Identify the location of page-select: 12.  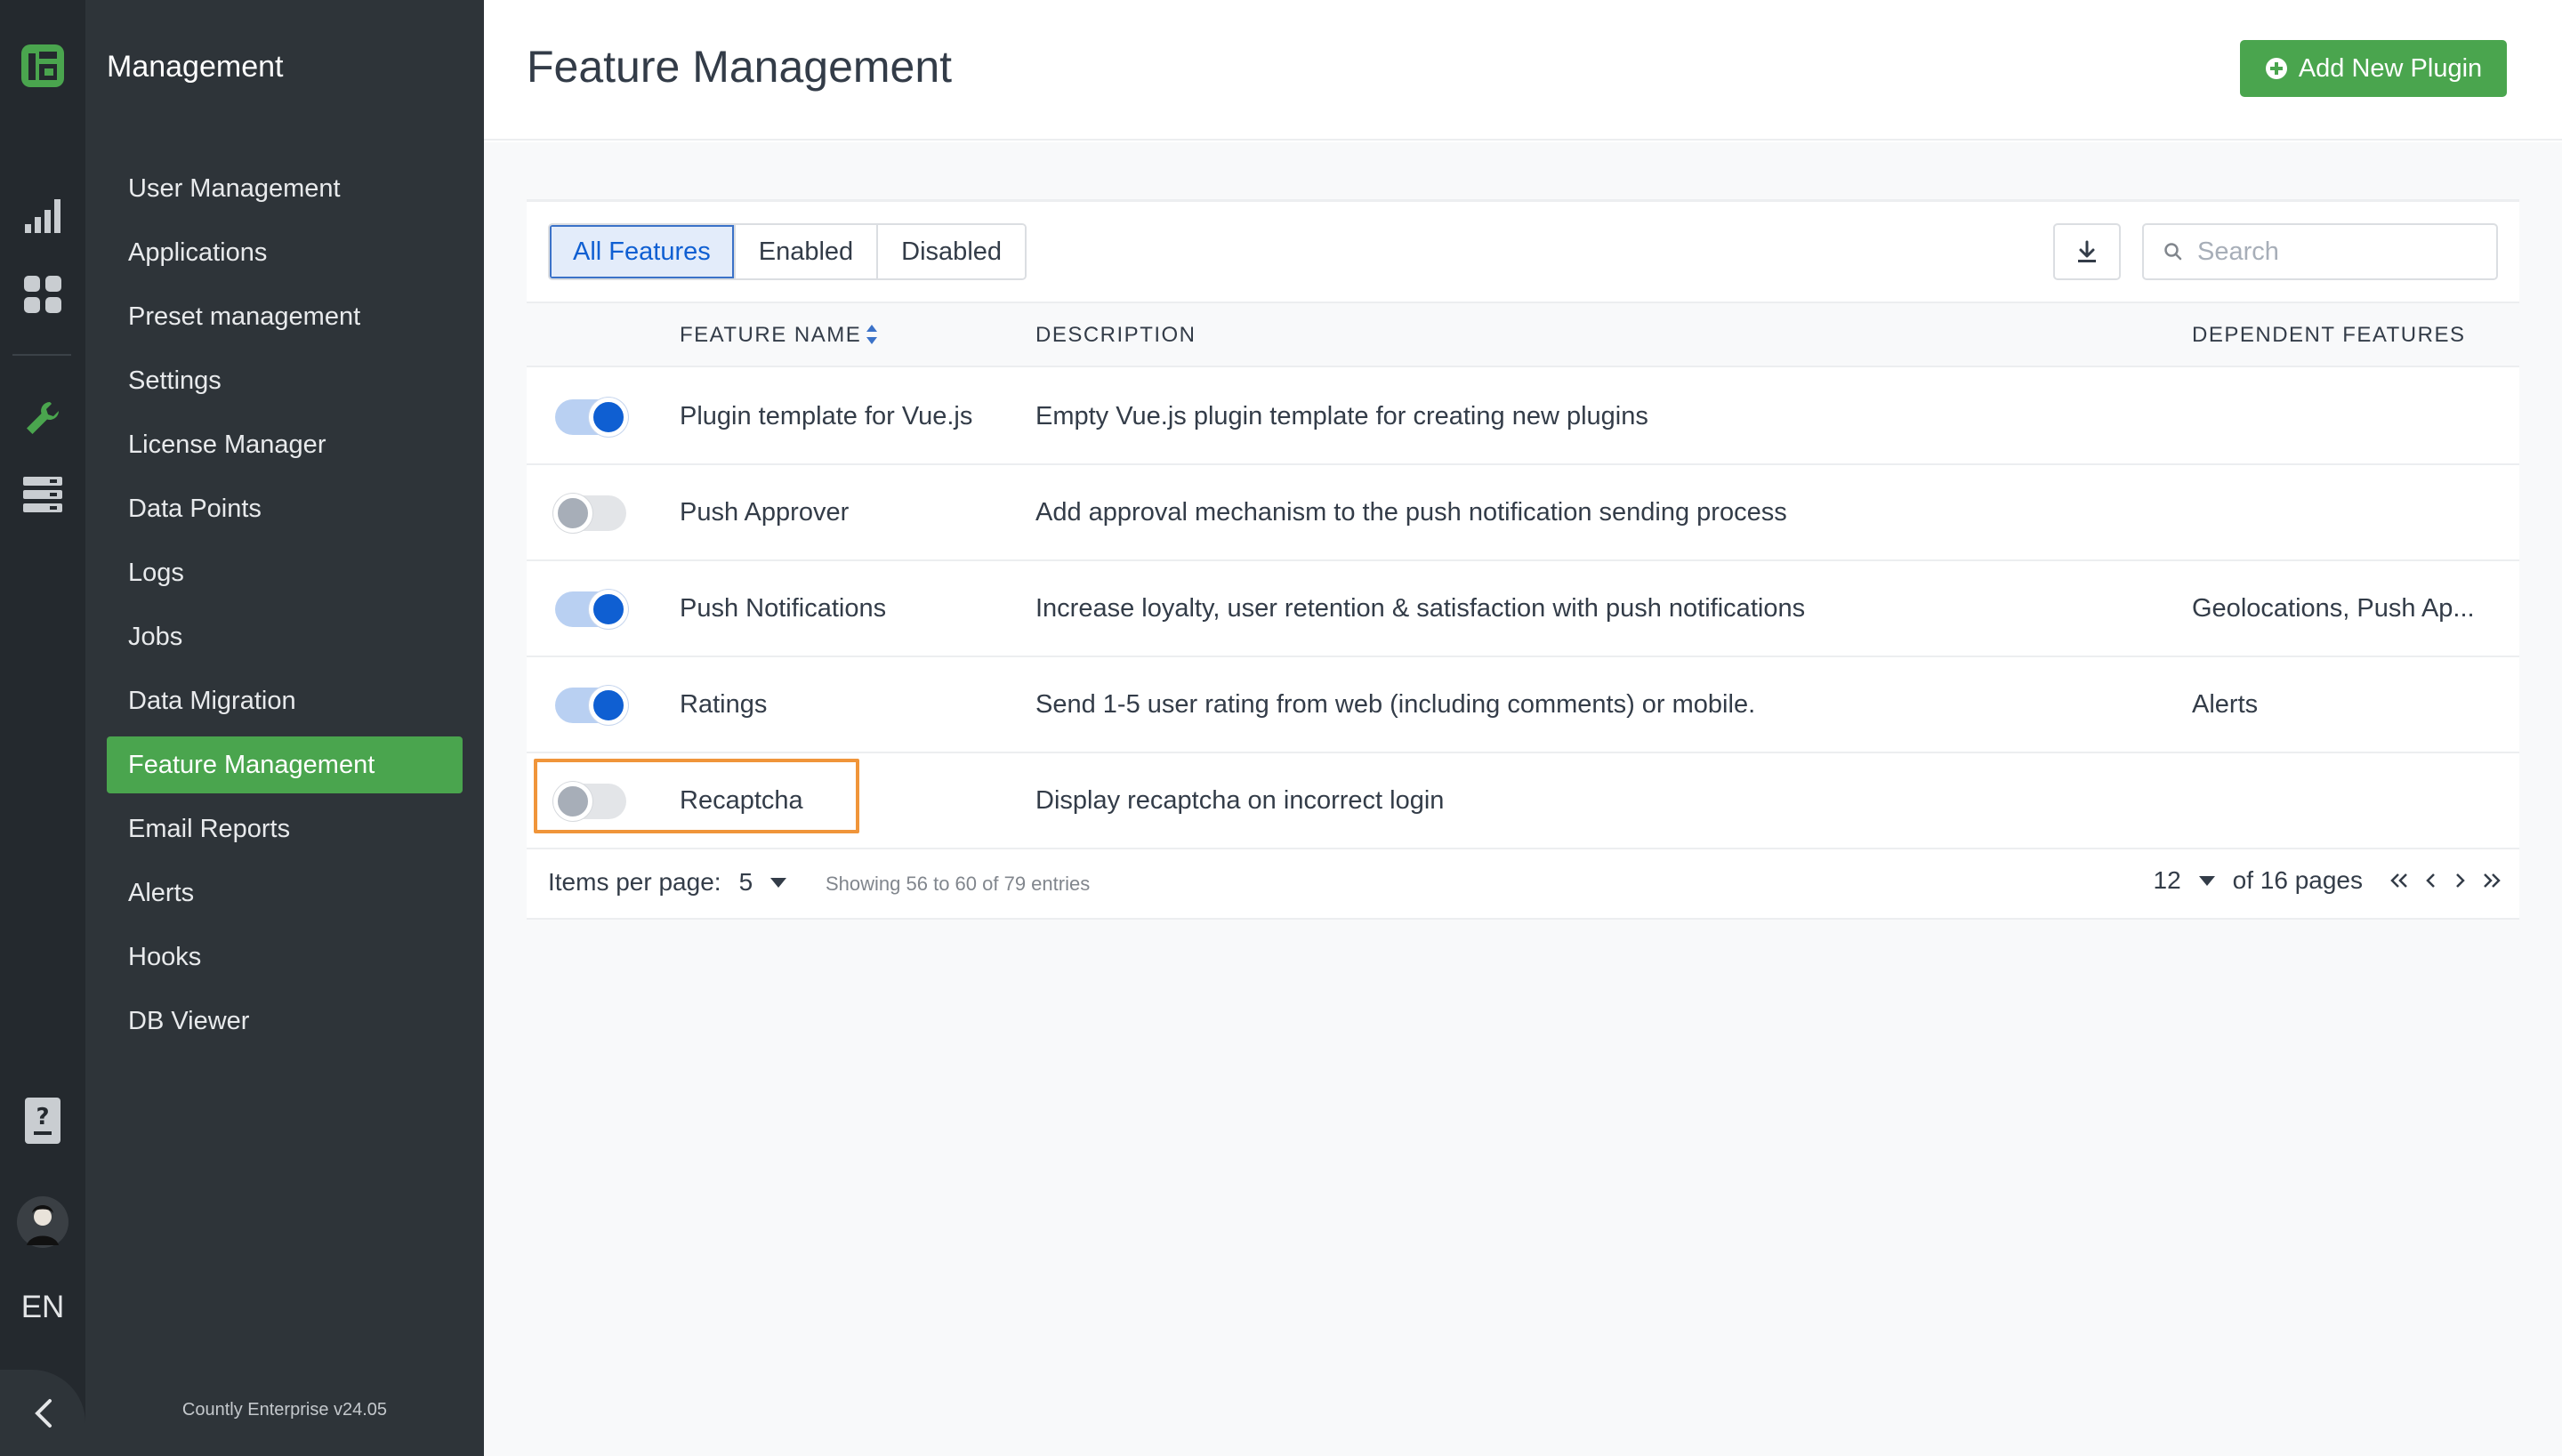
(2184, 880).